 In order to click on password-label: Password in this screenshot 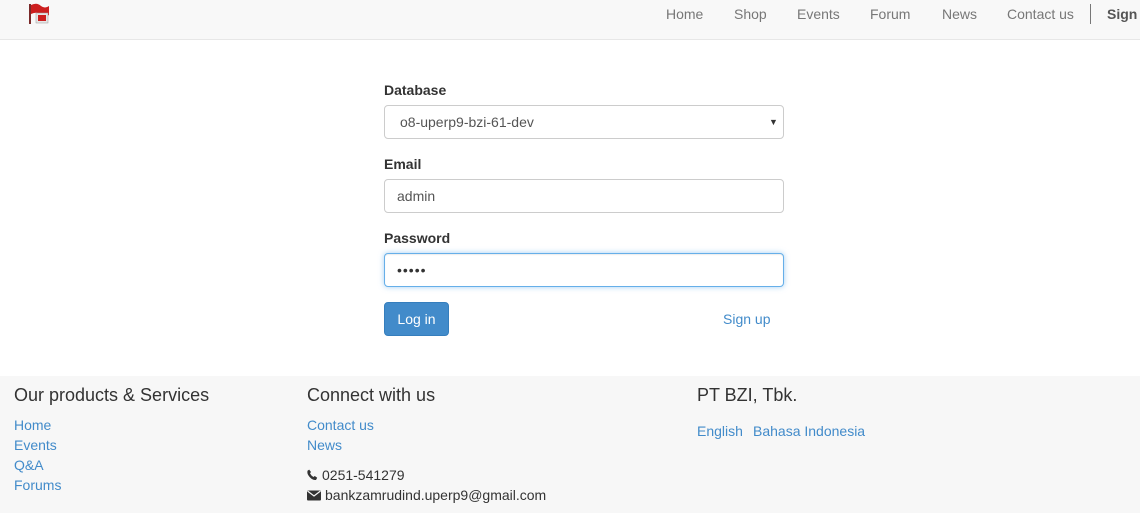, I will do `click(417, 238)`.